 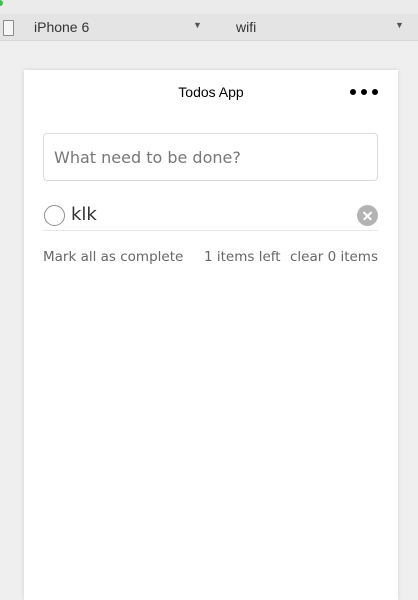 I want to click on page-title: Todos App, so click(x=211, y=92).